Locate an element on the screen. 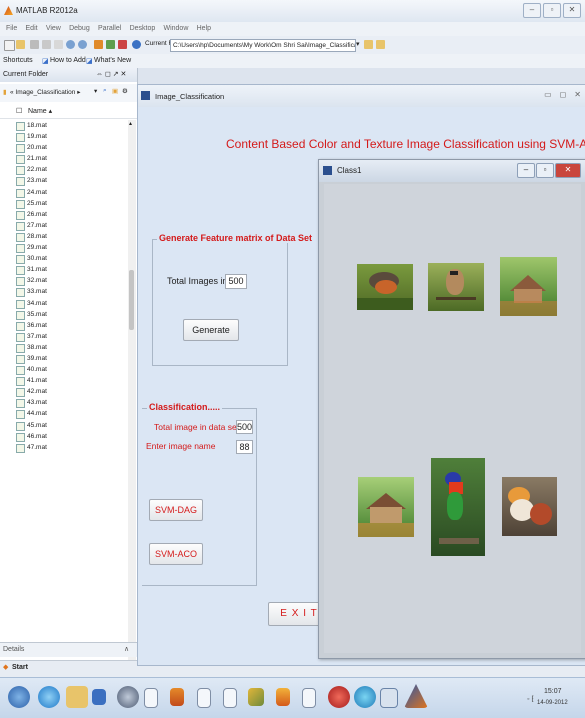 This screenshot has width=585, height=718. path-dropdown-icon: ▾ is located at coordinates (95, 91).